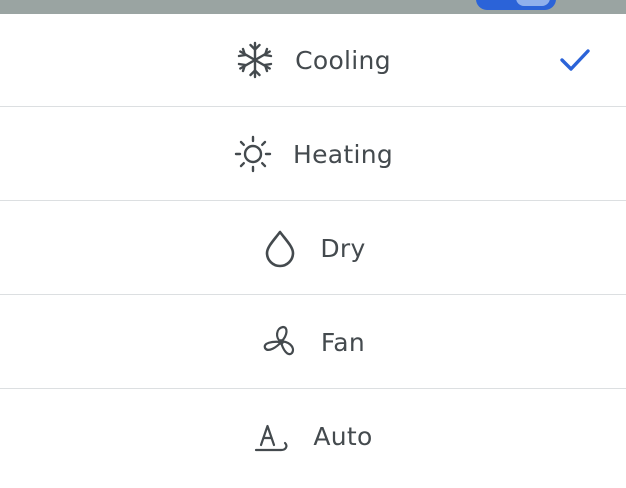 This screenshot has width=626, height=488. Describe the element at coordinates (575, 60) in the screenshot. I see `checkmark-icon` at that location.